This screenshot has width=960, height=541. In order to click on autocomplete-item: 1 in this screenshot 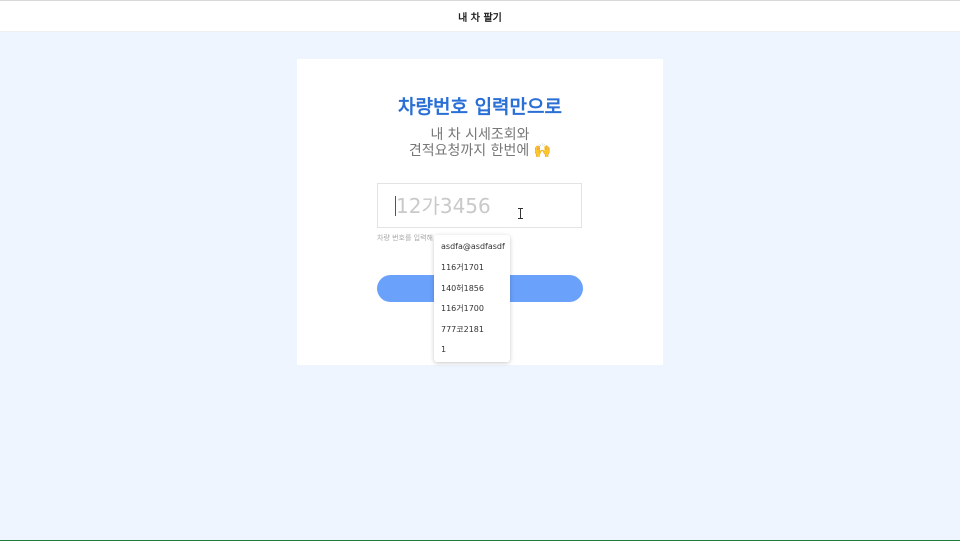, I will do `click(472, 350)`.